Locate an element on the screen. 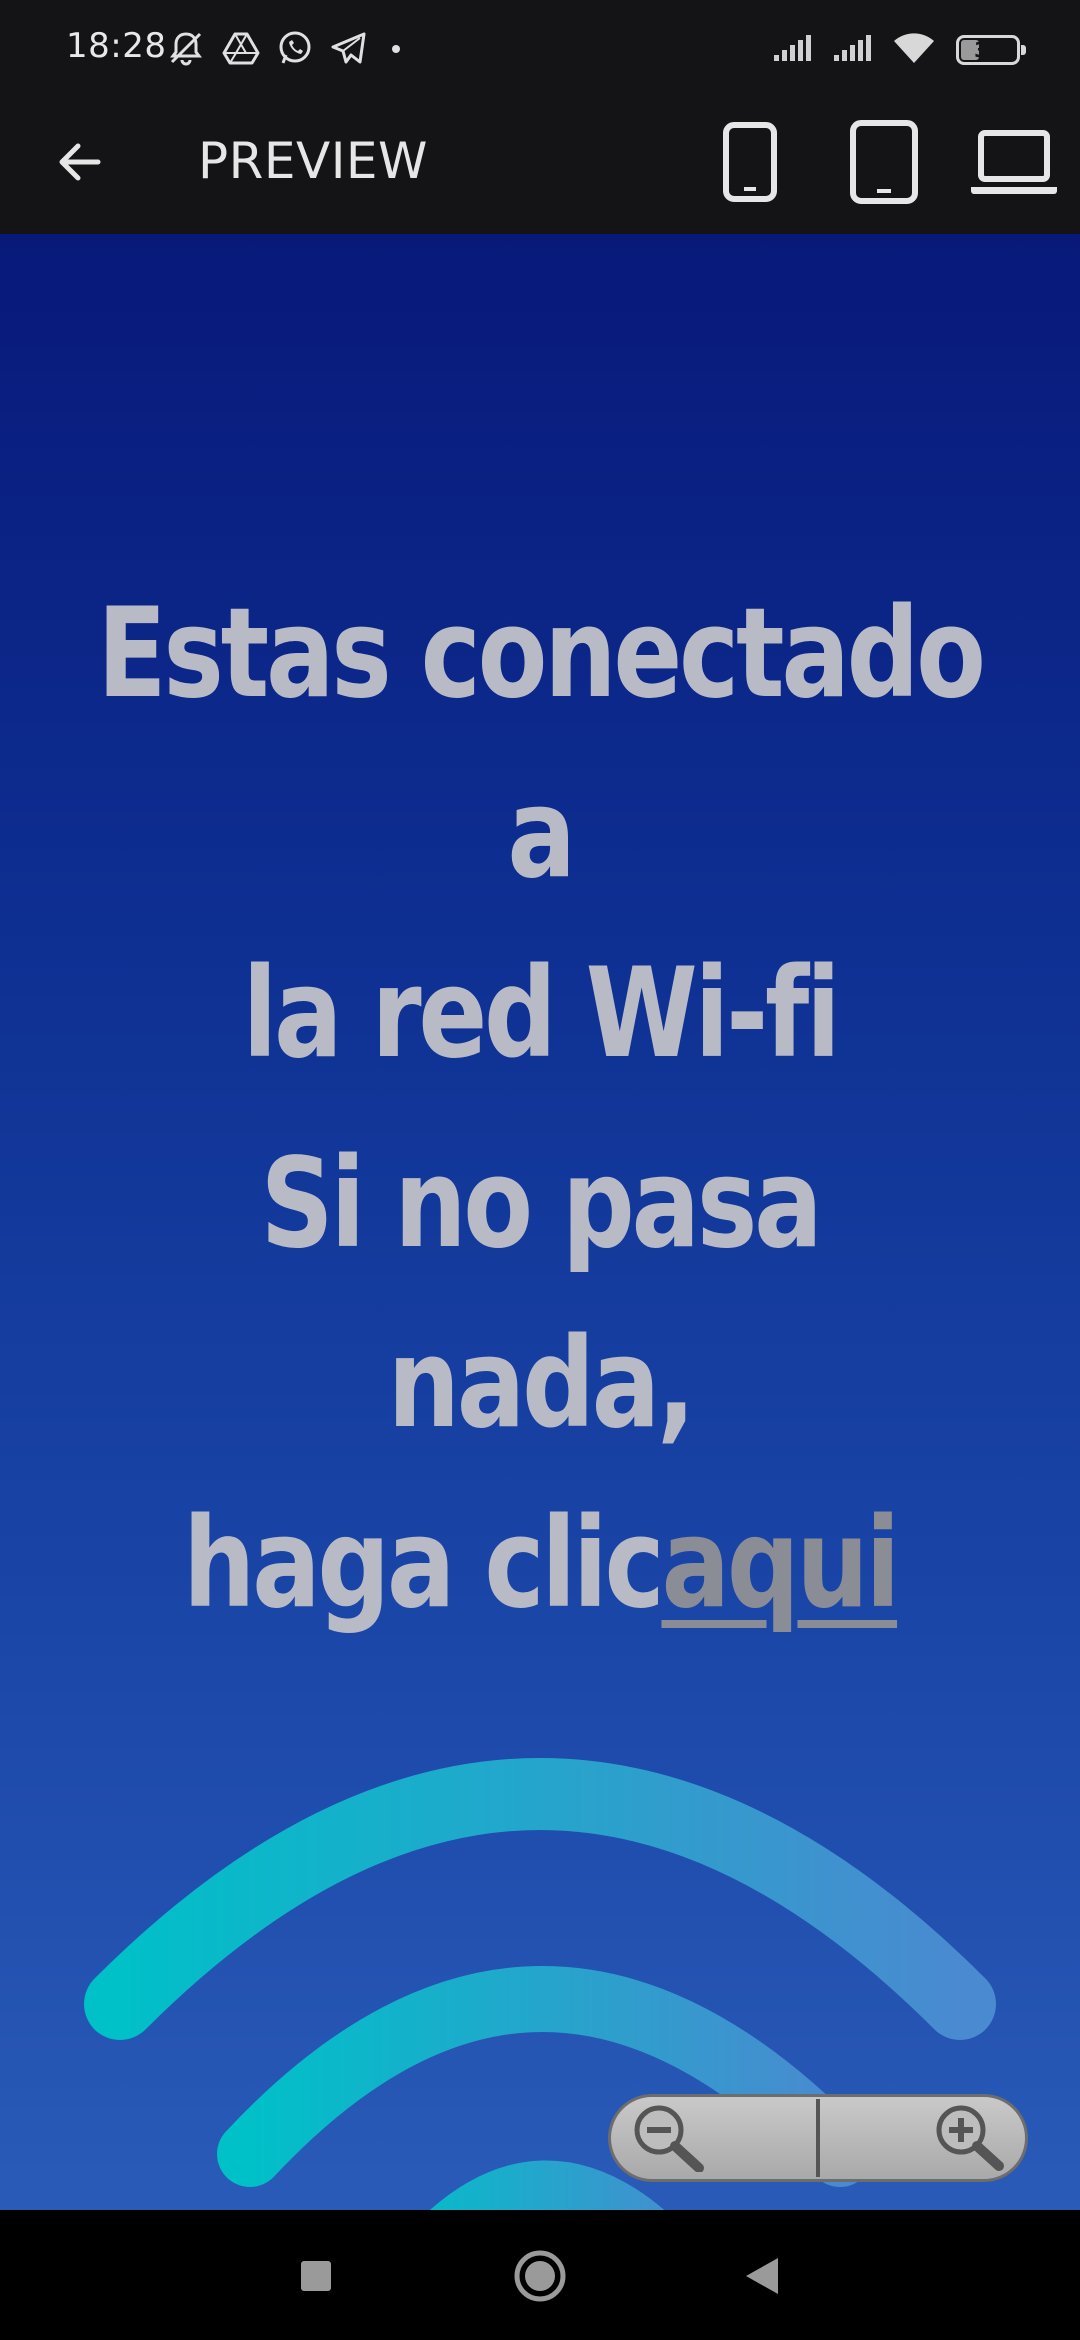 This screenshot has width=1080, height=2340. back-icon is located at coordinates (762, 2278).